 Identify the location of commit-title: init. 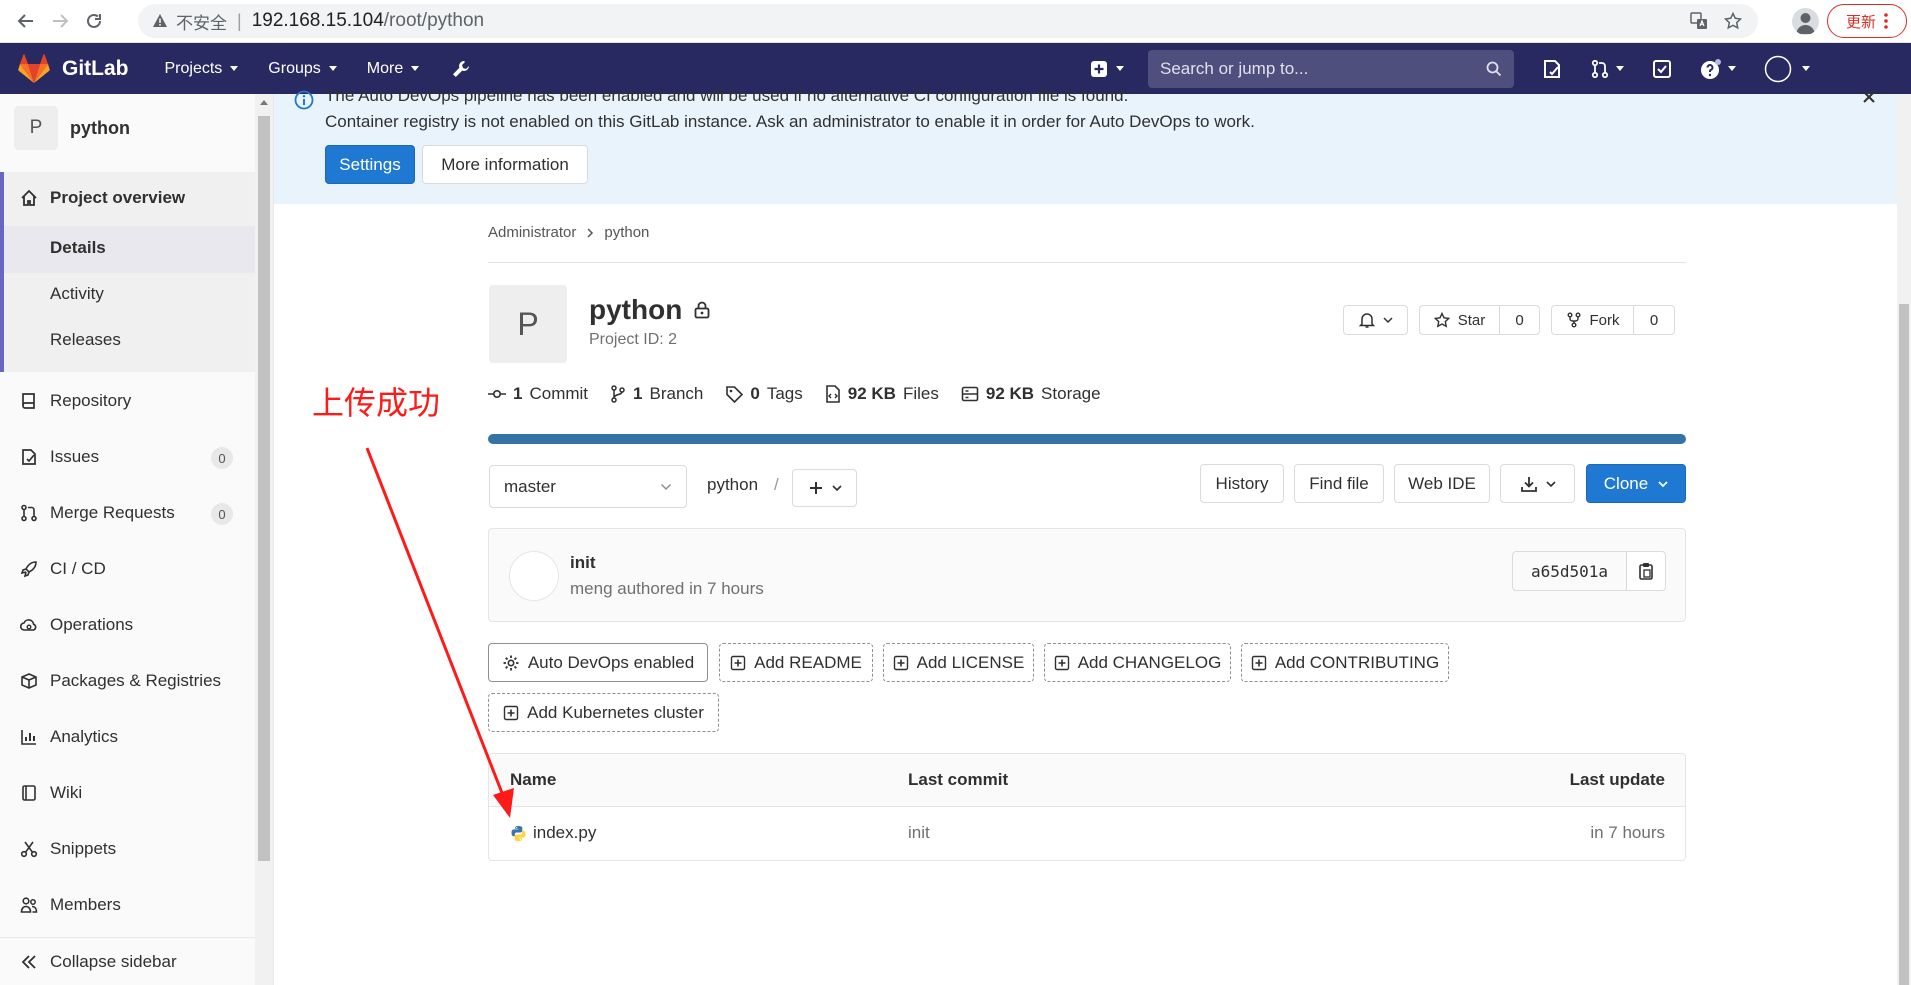
(583, 563).